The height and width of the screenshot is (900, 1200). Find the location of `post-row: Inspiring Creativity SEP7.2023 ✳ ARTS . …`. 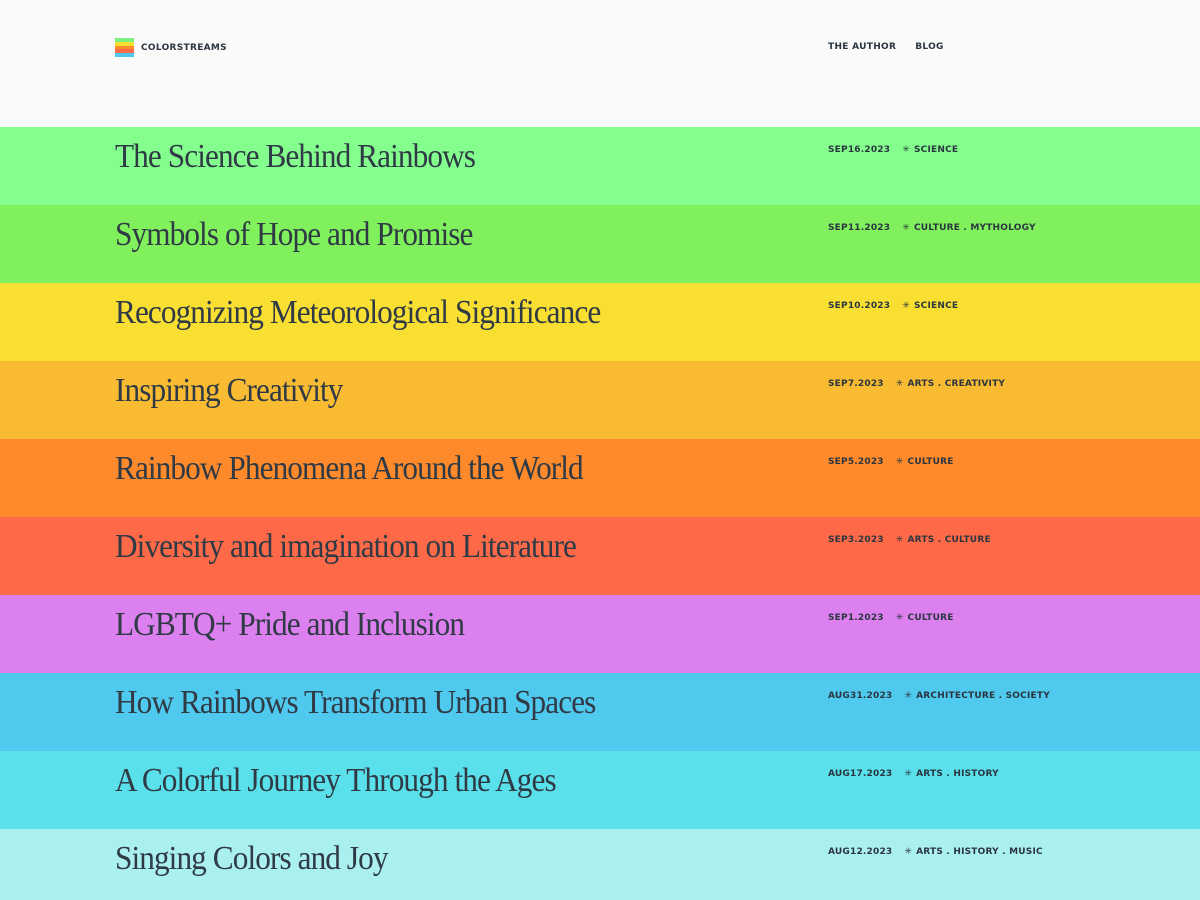

post-row: Inspiring Creativity SEP7.2023 ✳ ARTS . … is located at coordinates (600, 400).